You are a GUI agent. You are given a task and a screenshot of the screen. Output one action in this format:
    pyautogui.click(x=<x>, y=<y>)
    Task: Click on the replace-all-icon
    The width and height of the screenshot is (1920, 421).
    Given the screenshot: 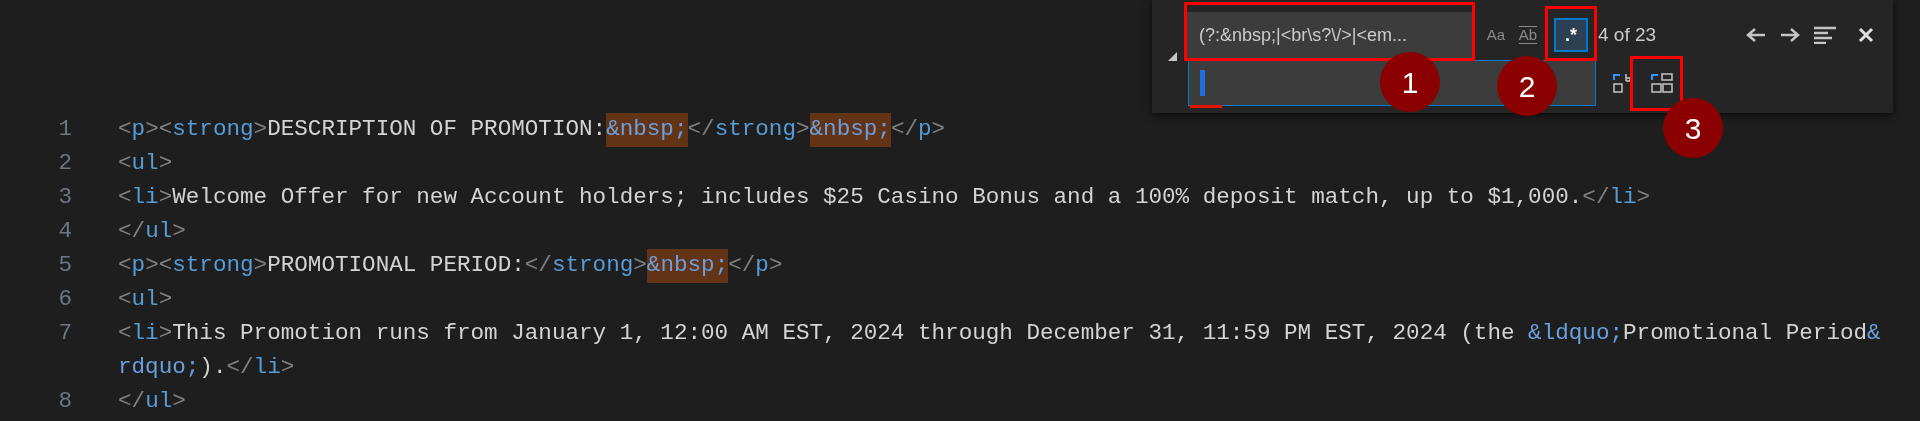 What is the action you would take?
    pyautogui.click(x=1662, y=83)
    